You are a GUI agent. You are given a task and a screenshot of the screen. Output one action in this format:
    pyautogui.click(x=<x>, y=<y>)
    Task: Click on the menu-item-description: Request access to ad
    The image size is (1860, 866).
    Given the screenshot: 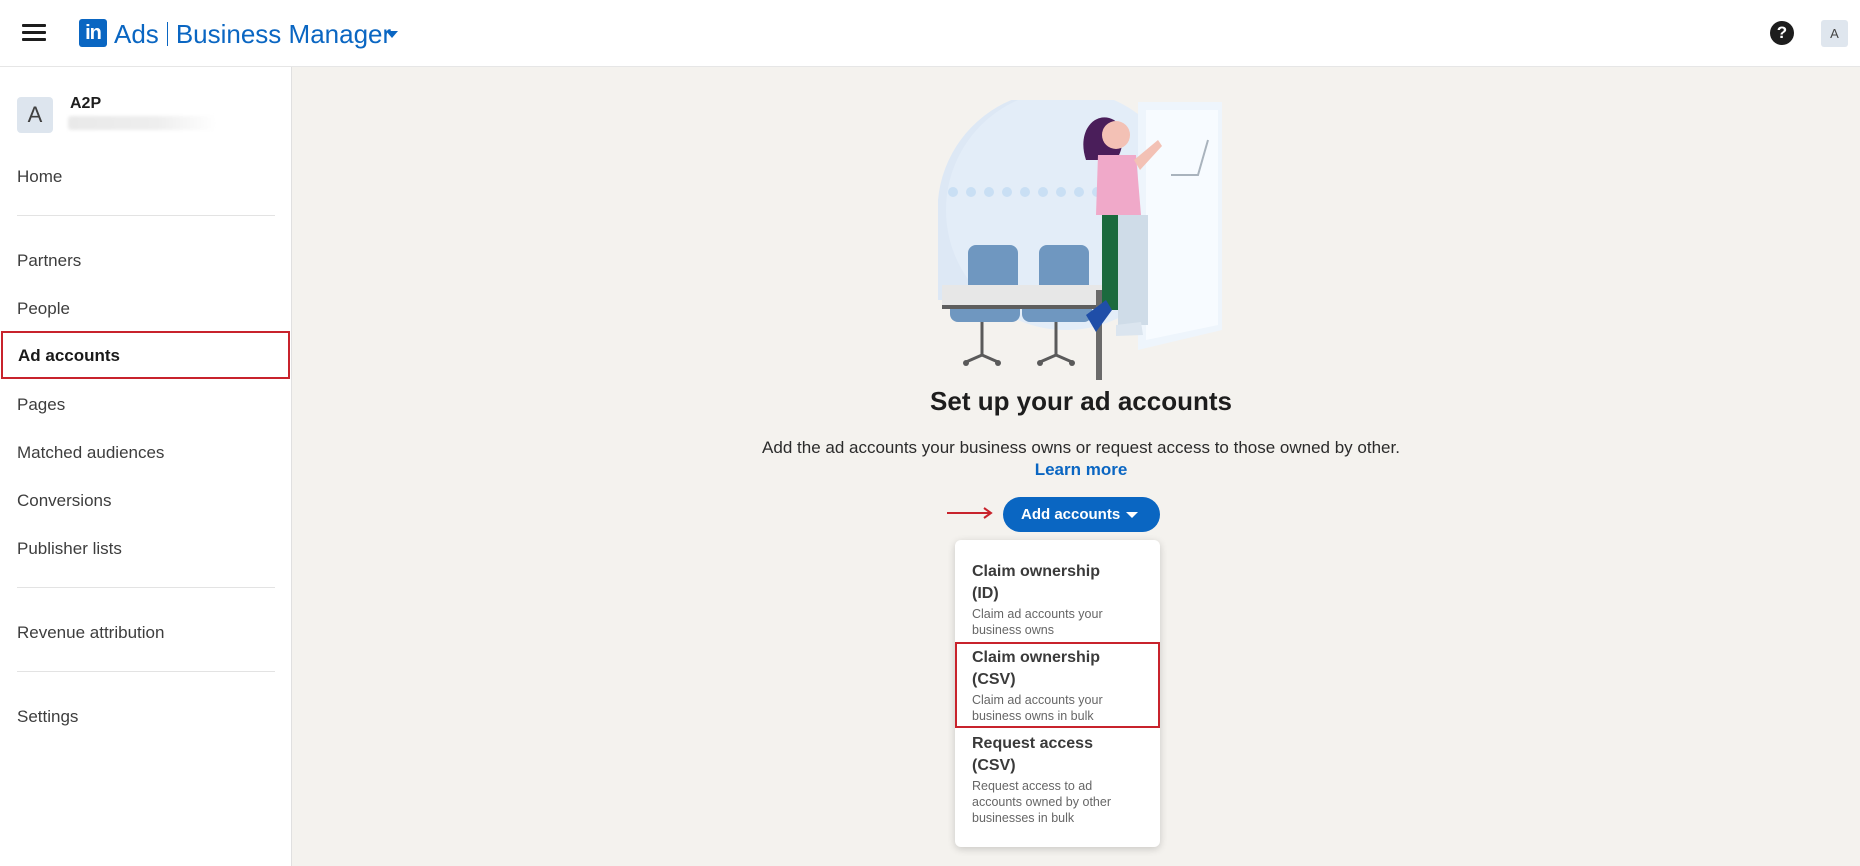 What is the action you would take?
    pyautogui.click(x=1032, y=786)
    